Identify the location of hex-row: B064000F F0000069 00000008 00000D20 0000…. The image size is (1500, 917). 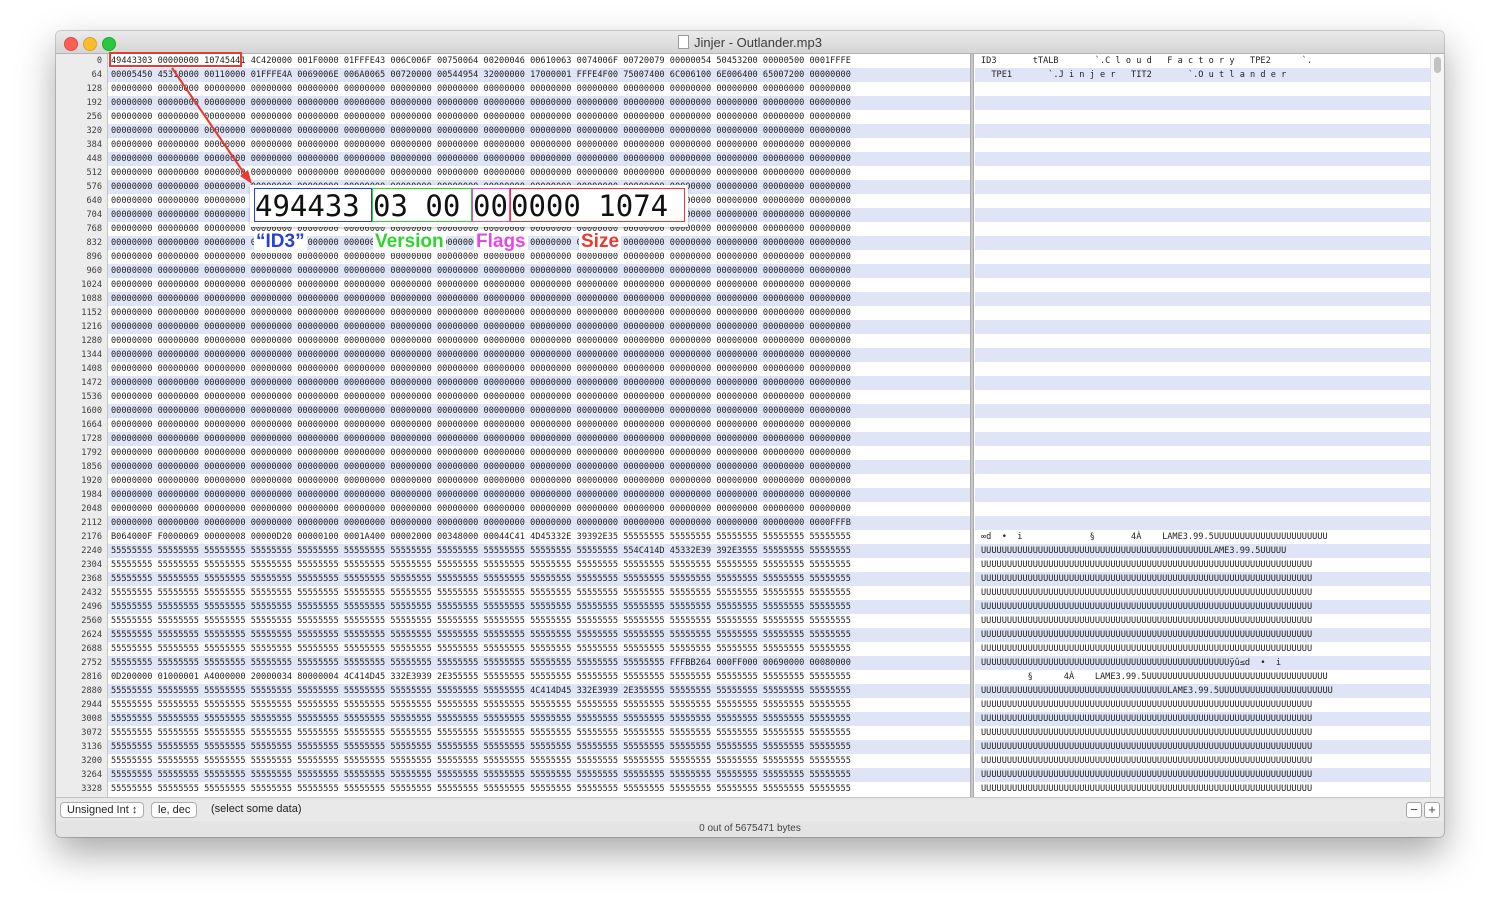
(540, 537).